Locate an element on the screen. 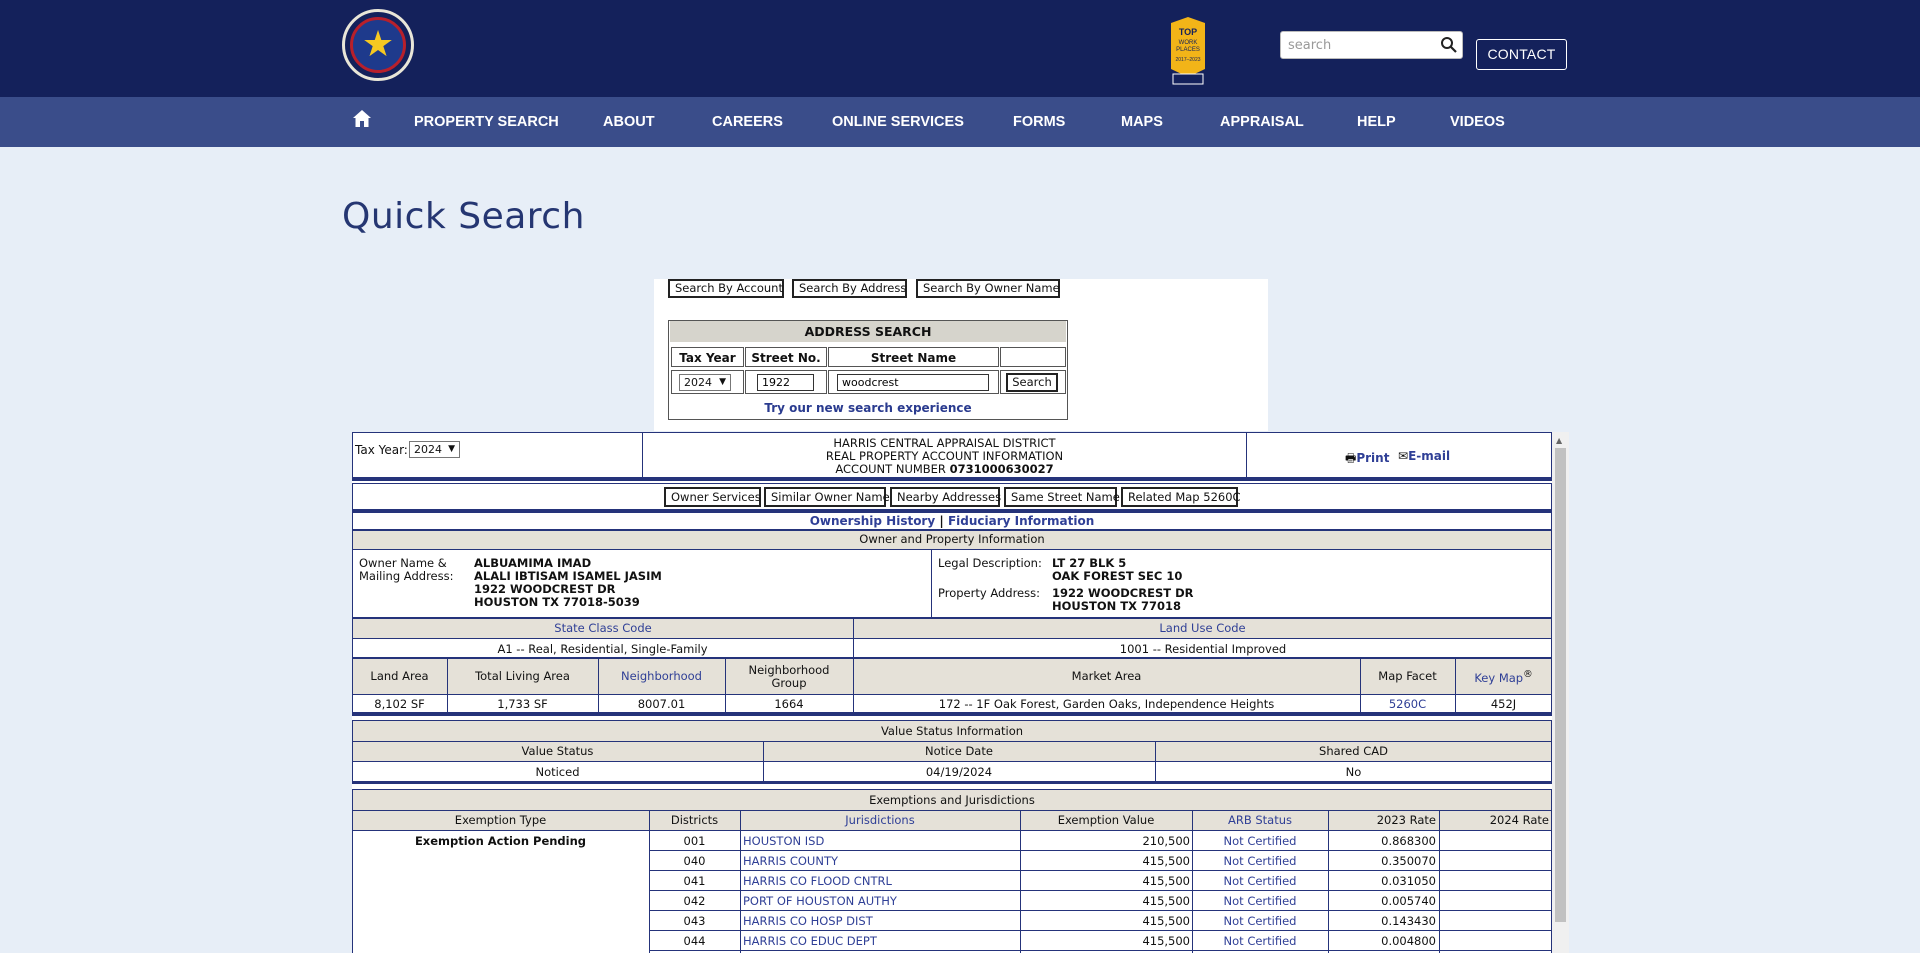 This screenshot has height=953, width=1920. try-new-search-link: Try our new search experience is located at coordinates (868, 408).